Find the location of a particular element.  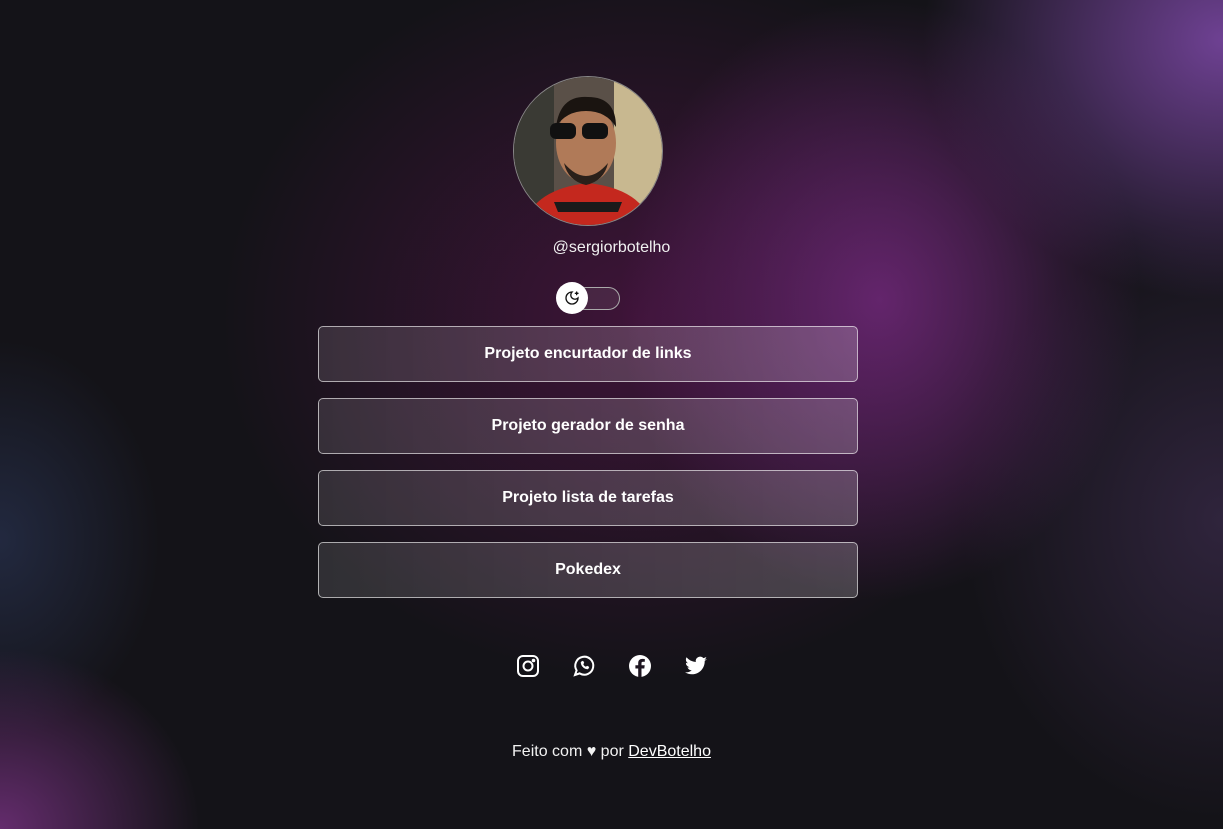

social-links is located at coordinates (611, 666).